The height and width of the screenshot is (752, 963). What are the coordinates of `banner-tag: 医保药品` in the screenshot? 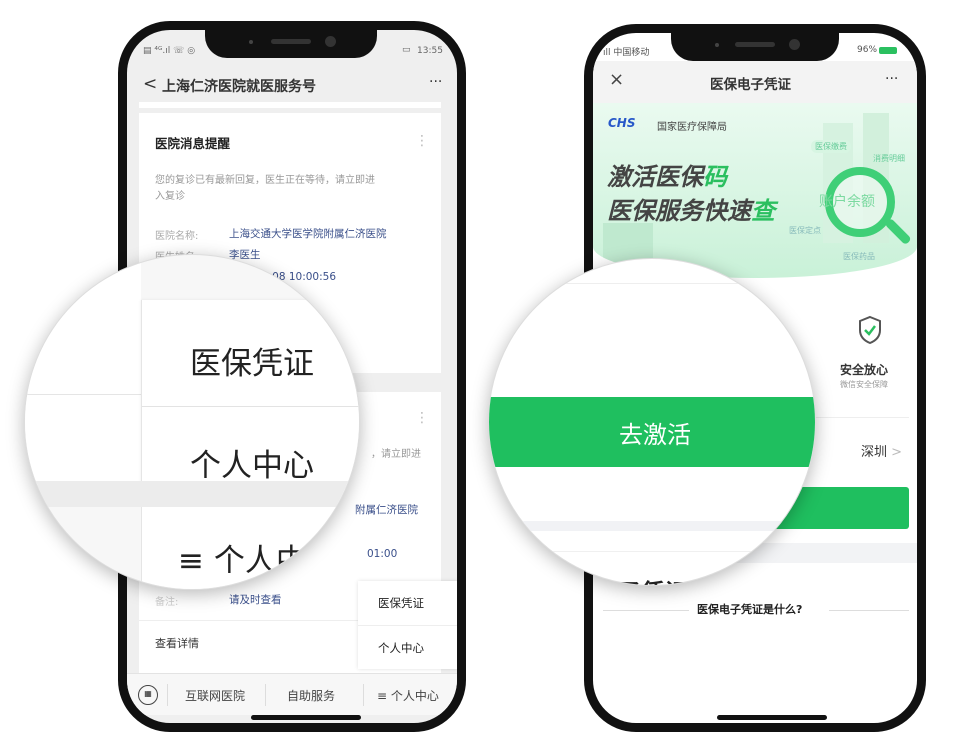 It's located at (859, 256).